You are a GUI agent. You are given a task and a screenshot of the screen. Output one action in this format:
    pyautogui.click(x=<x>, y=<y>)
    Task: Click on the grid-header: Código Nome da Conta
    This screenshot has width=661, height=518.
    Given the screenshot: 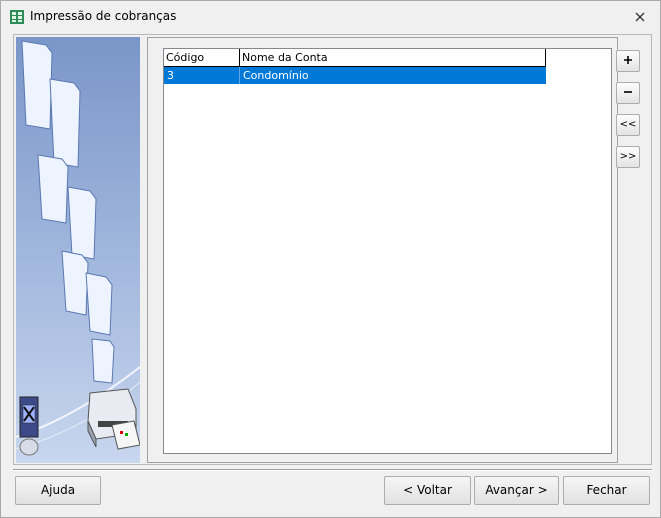 What is the action you would take?
    pyautogui.click(x=355, y=58)
    